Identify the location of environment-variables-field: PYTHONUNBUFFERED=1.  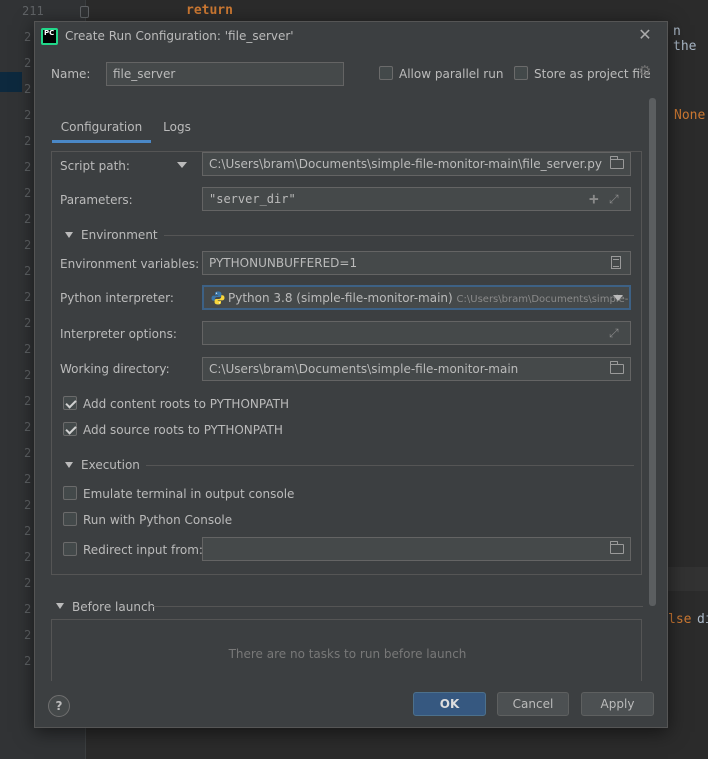
(416, 263).